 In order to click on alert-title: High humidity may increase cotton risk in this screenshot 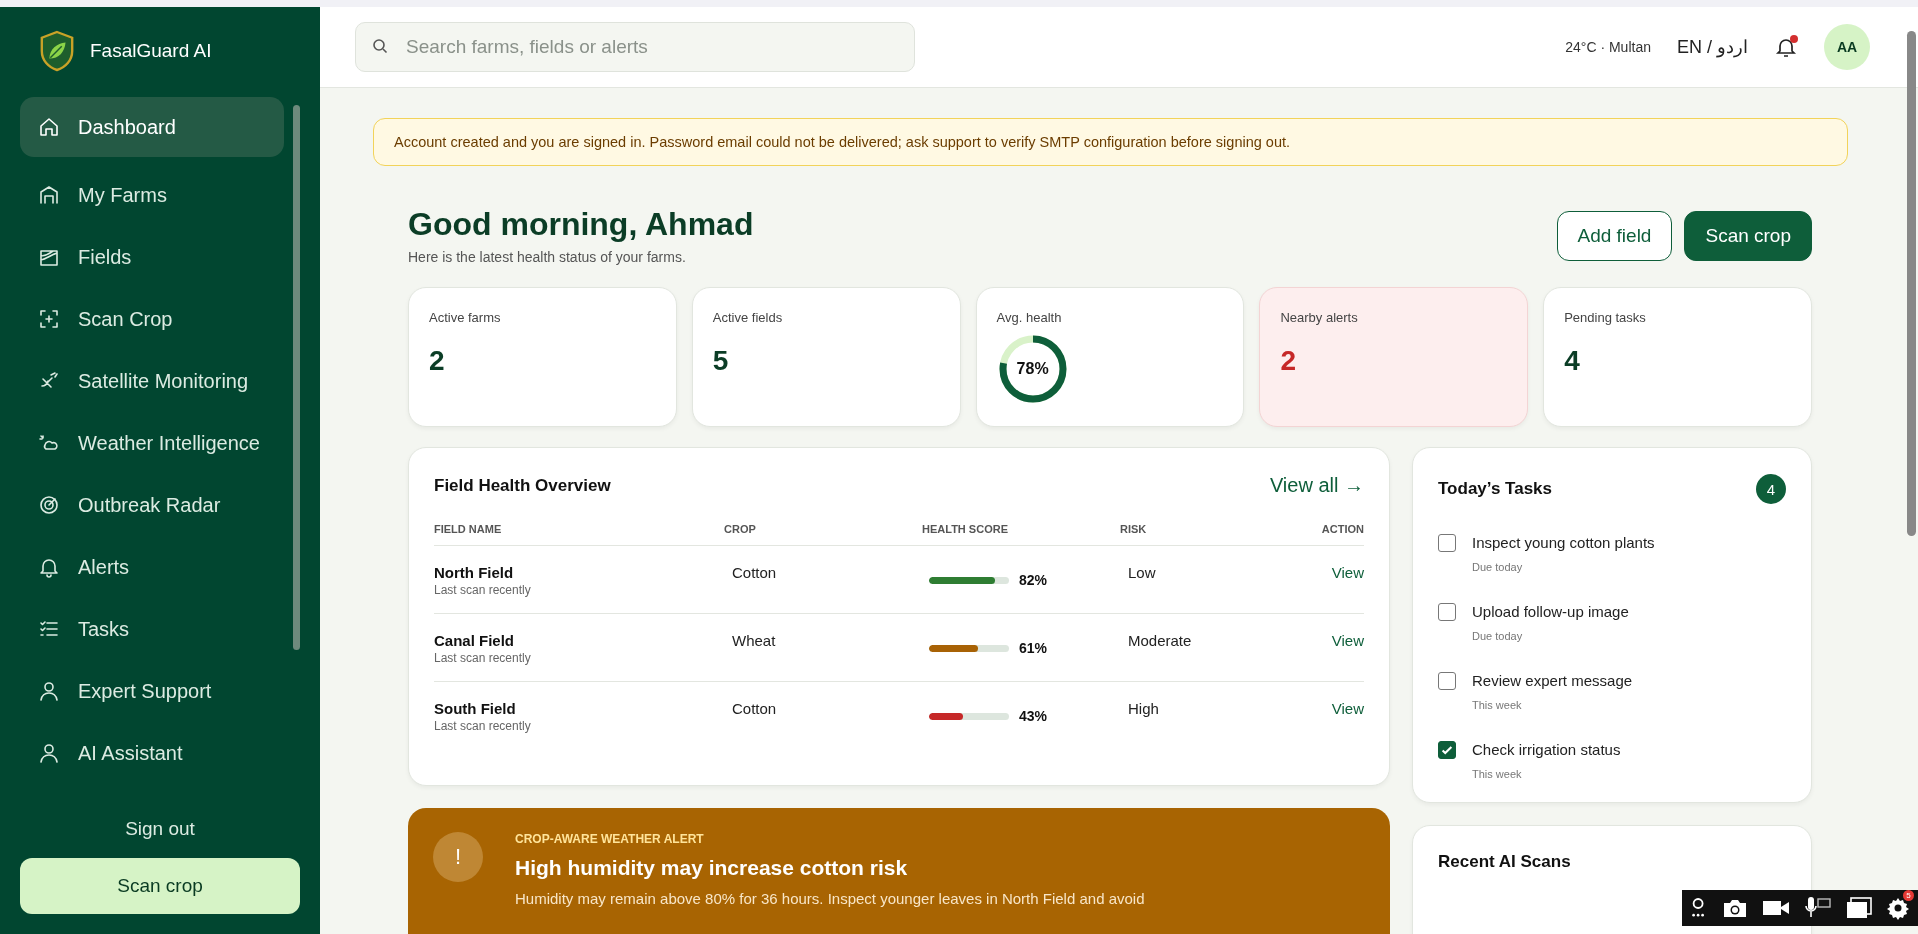, I will do `click(712, 868)`.